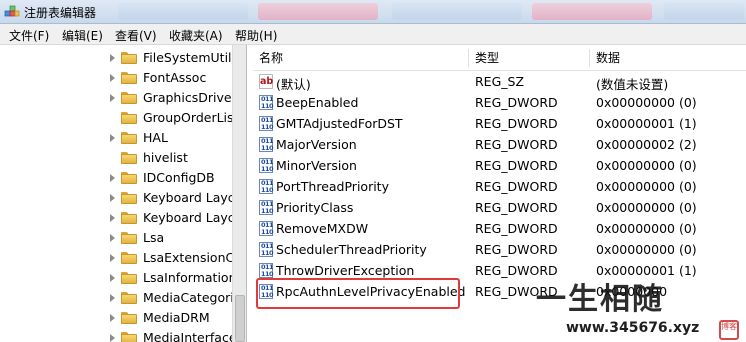 The width and height of the screenshot is (746, 342). I want to click on tree-item-label: GroupOrderLis, so click(188, 117).